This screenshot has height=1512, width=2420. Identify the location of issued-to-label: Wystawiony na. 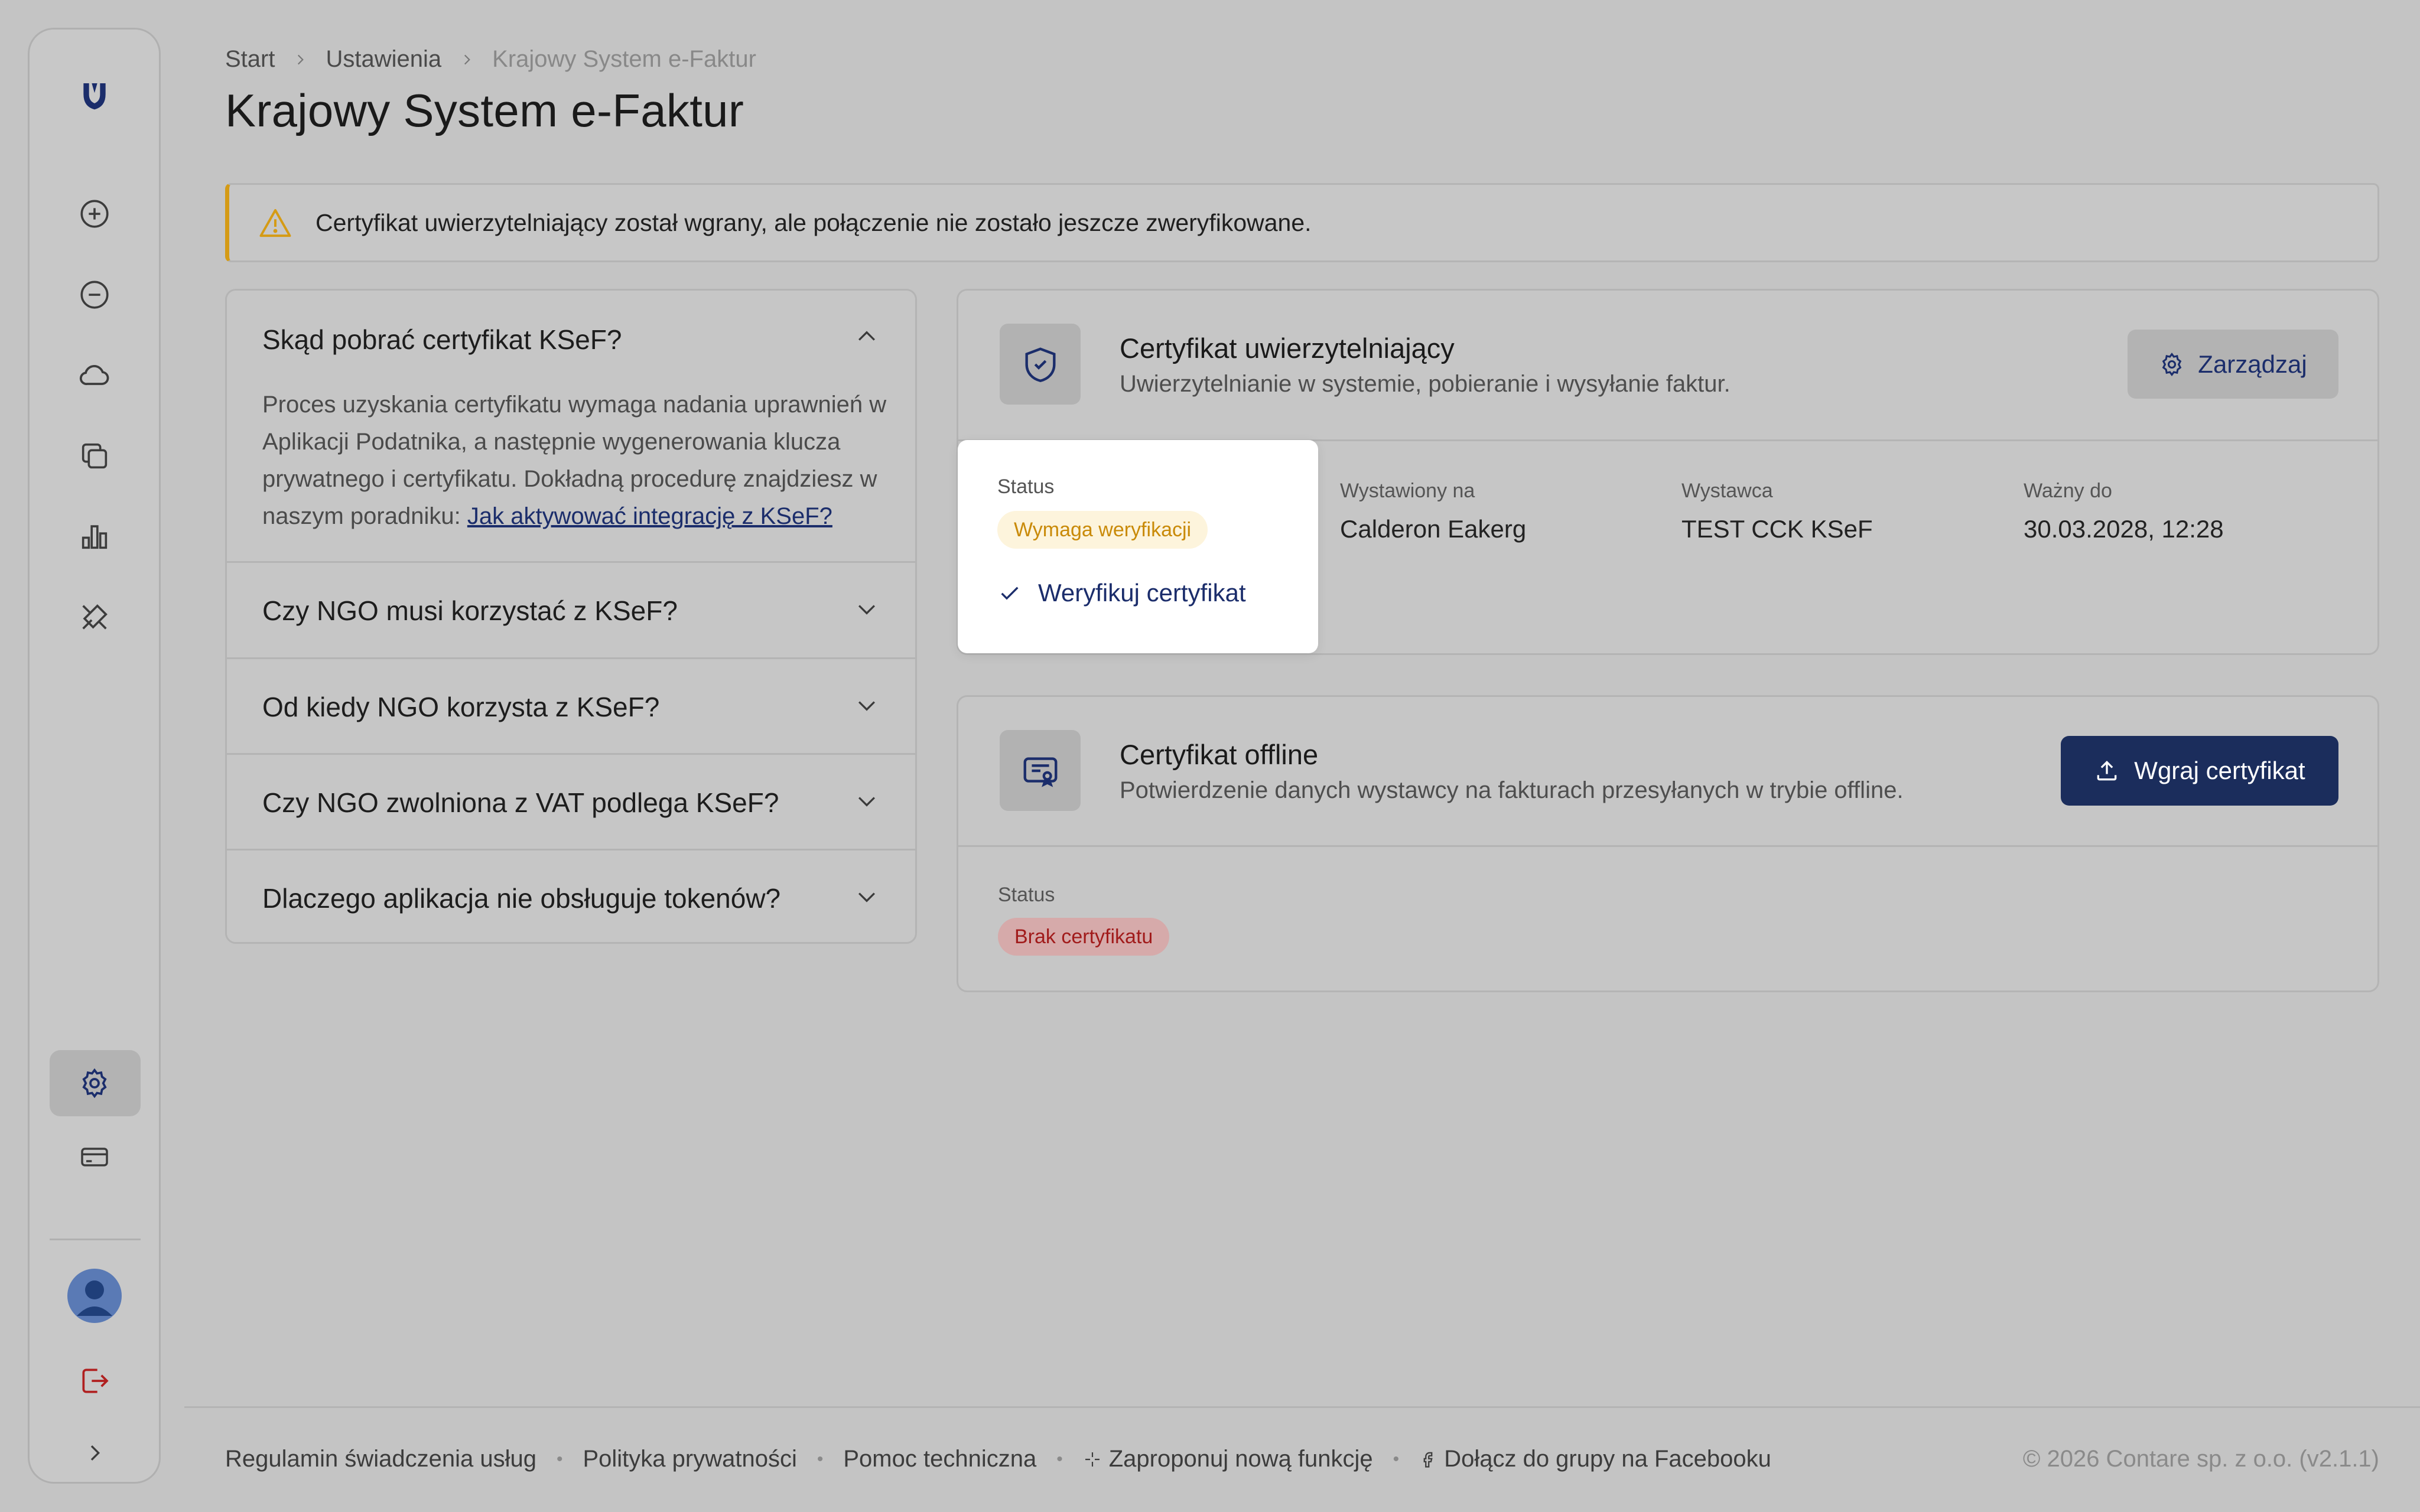
(1407, 491).